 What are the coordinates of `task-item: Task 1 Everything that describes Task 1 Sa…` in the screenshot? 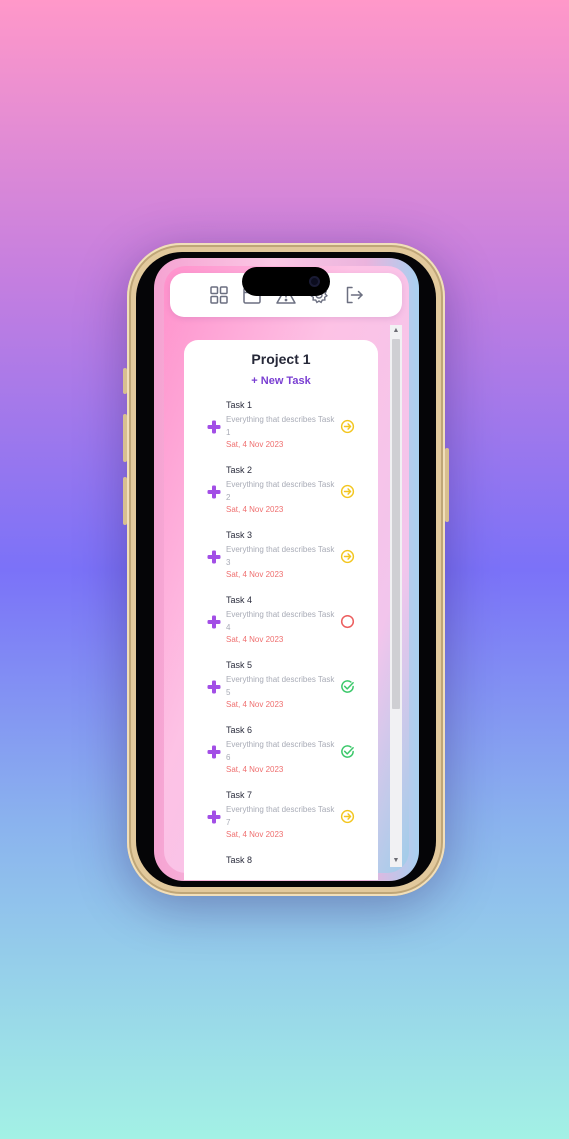 It's located at (281, 430).